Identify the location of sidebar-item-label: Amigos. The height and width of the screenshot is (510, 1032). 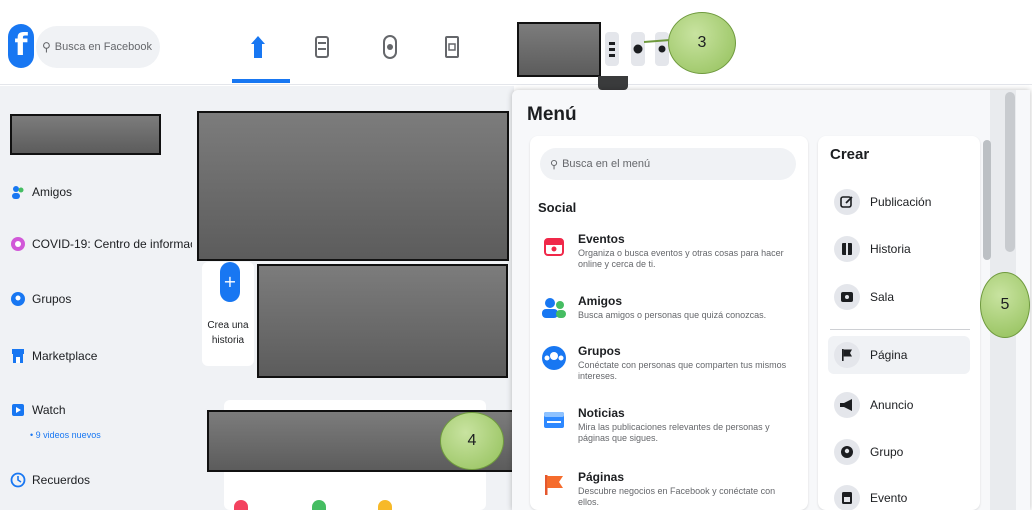
(52, 192).